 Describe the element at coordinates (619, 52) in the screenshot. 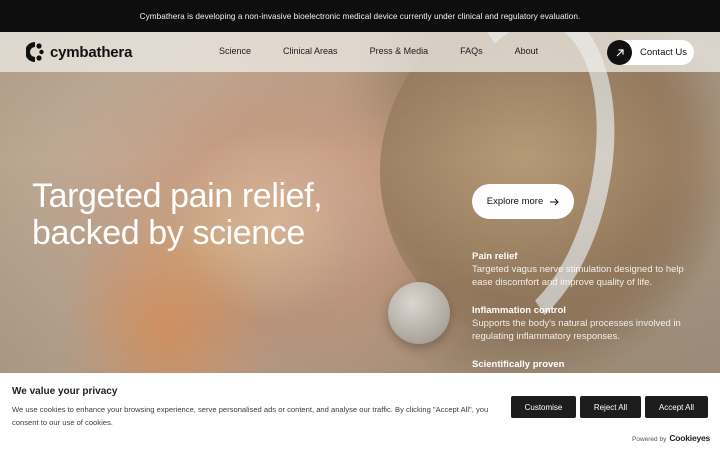

I see `arrow-up-right-icon` at that location.